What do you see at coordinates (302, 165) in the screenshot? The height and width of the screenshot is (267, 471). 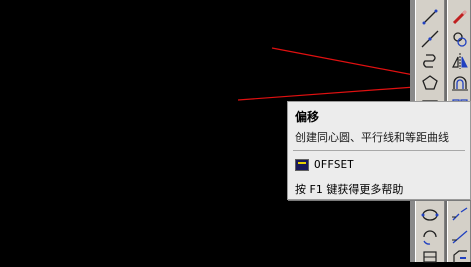 I see `command-line-icon` at bounding box center [302, 165].